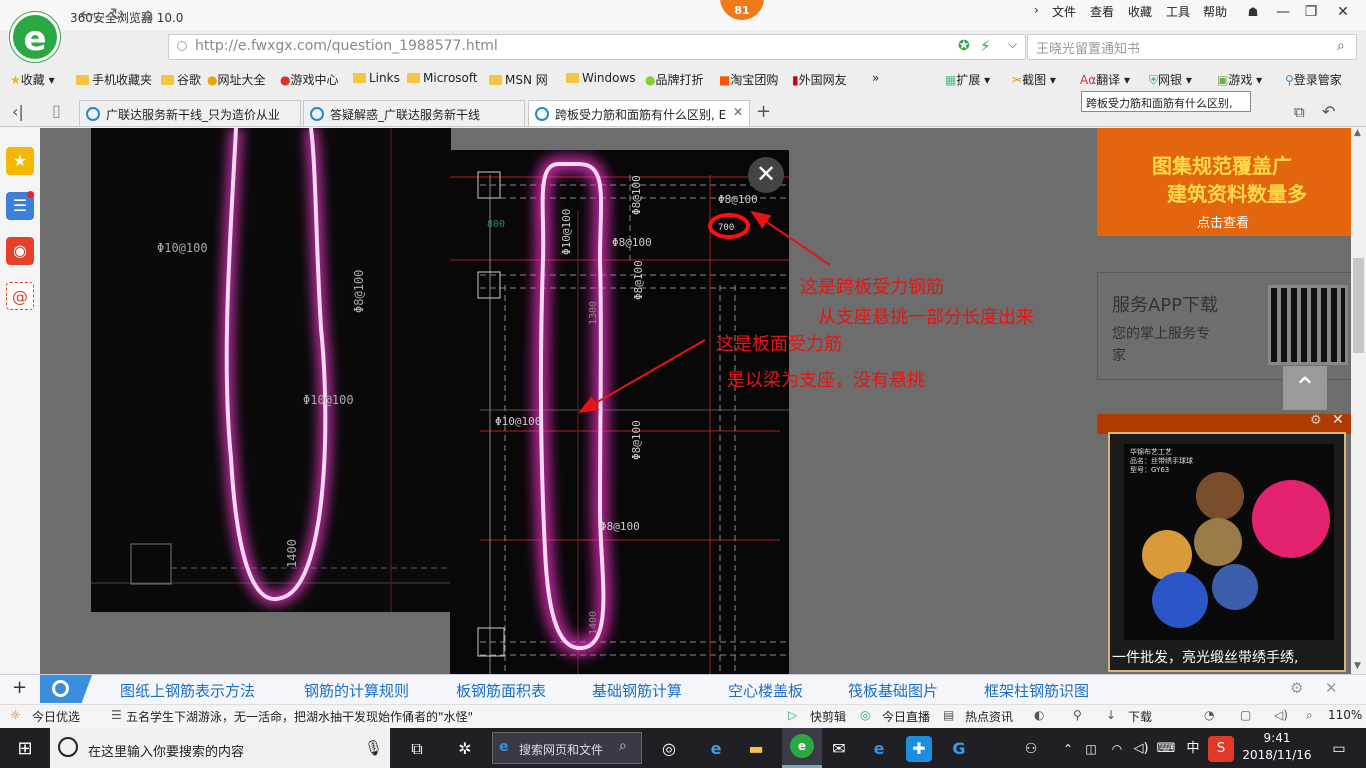 This screenshot has width=1366, height=768. Describe the element at coordinates (1309, 715) in the screenshot. I see `zoom-icon: ⌕` at that location.